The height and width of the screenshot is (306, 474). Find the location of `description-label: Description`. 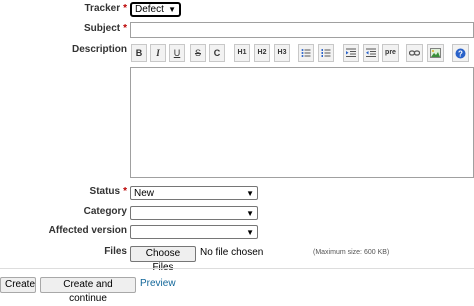

description-label: Description is located at coordinates (99, 49).